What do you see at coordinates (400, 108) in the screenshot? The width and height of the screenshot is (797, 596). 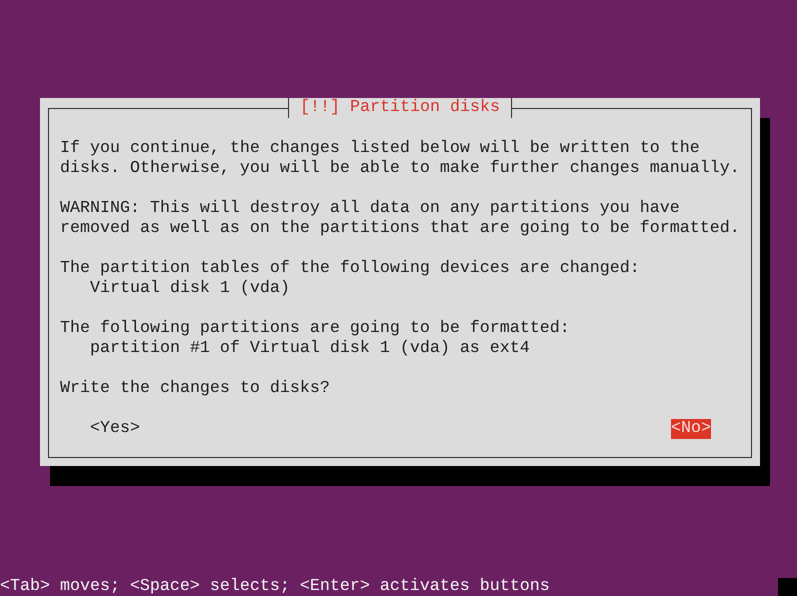 I see `dialog-title: [!!] Partition disks` at bounding box center [400, 108].